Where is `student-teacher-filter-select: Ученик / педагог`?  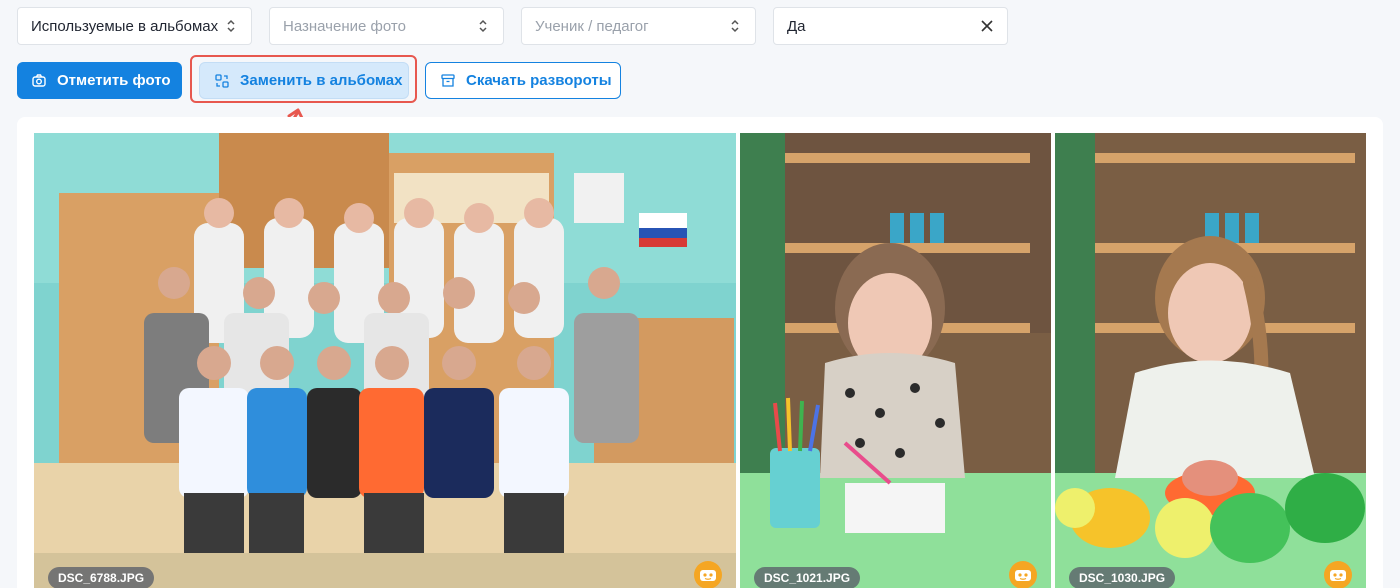 student-teacher-filter-select: Ученик / педагог is located at coordinates (638, 26).